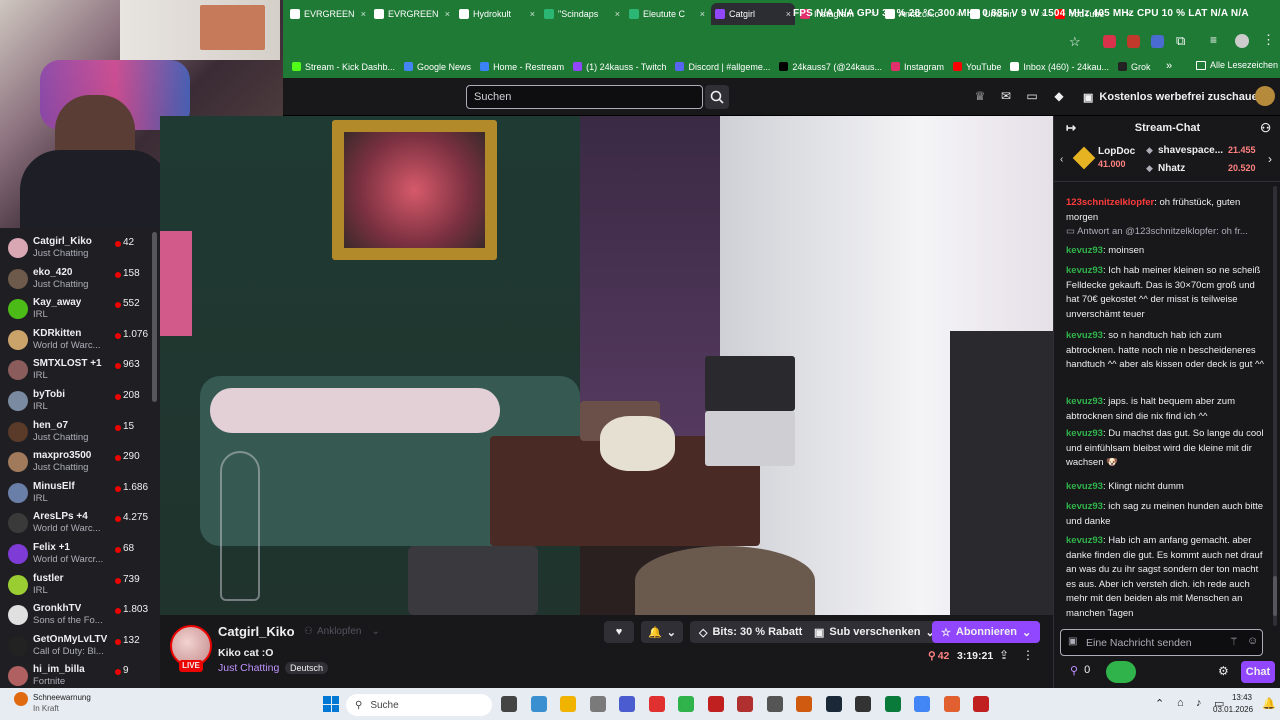 Image resolution: width=1280 pixels, height=720 pixels. What do you see at coordinates (1061, 159) in the screenshot?
I see `chevron-left-icon: ‹` at bounding box center [1061, 159].